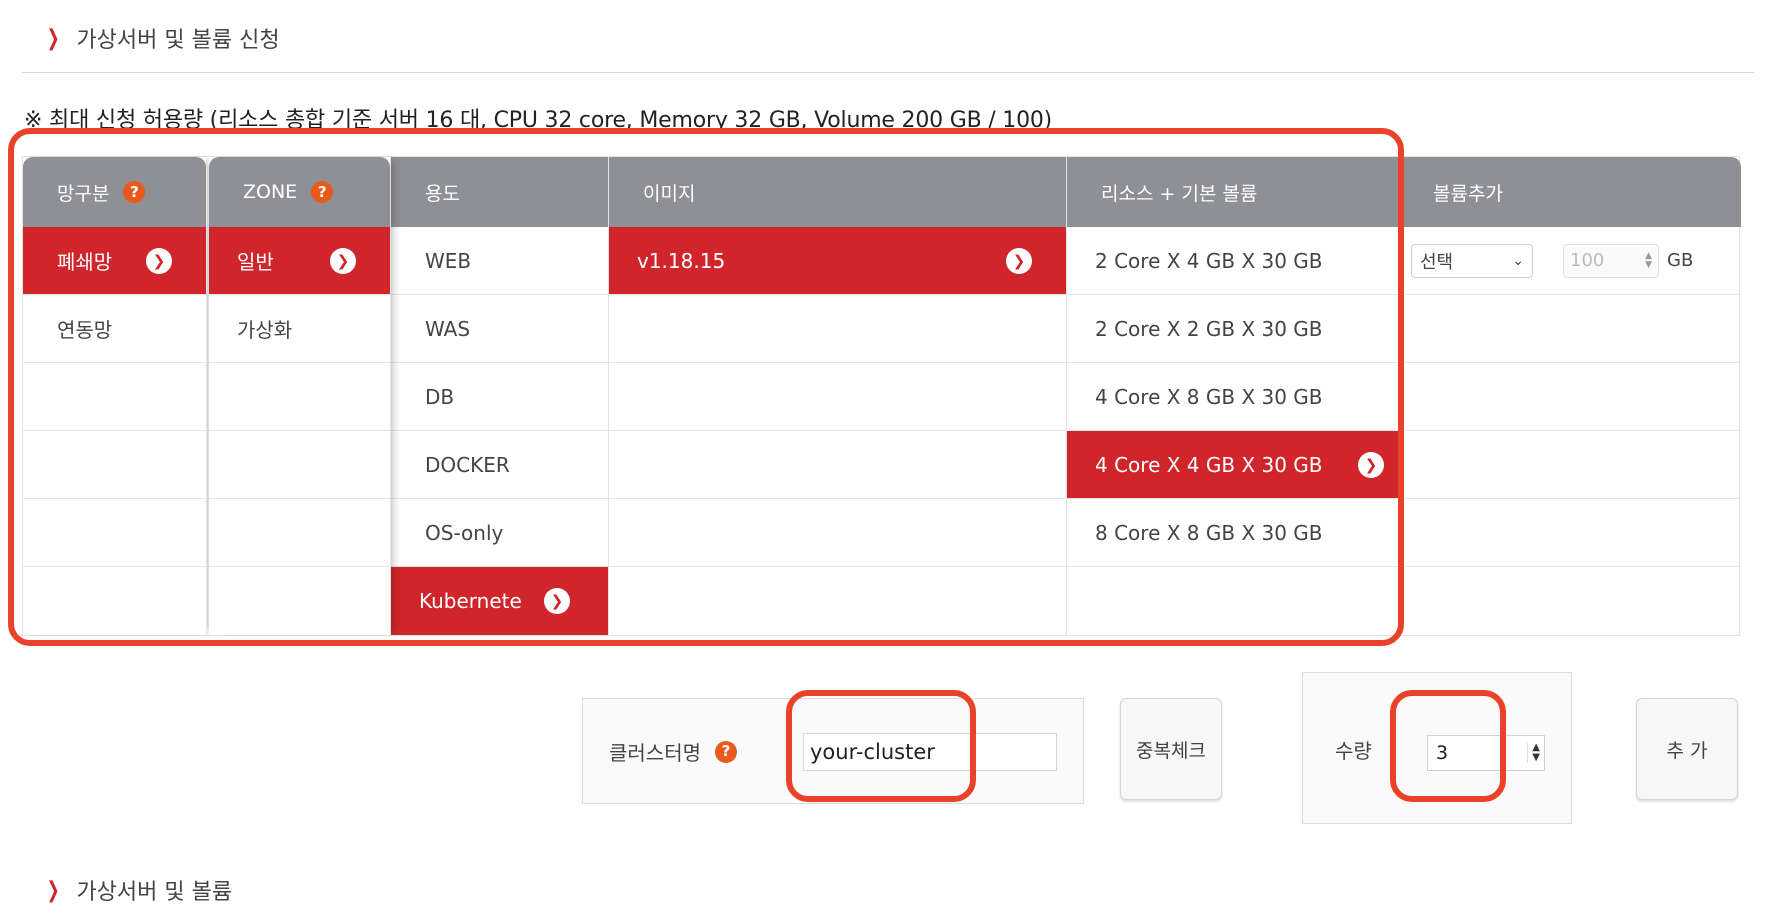 Image resolution: width=1792 pixels, height=916 pixels. What do you see at coordinates (255, 262) in the screenshot?
I see `option-label: 일반` at bounding box center [255, 262].